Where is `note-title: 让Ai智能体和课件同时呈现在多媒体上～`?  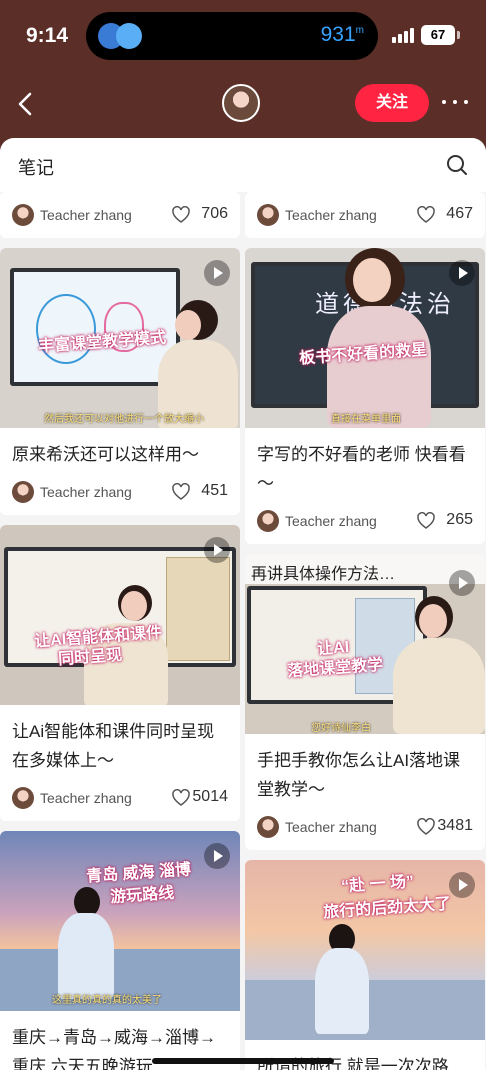 note-title: 让Ai智能体和课件同时呈现在多媒体上～ is located at coordinates (120, 740).